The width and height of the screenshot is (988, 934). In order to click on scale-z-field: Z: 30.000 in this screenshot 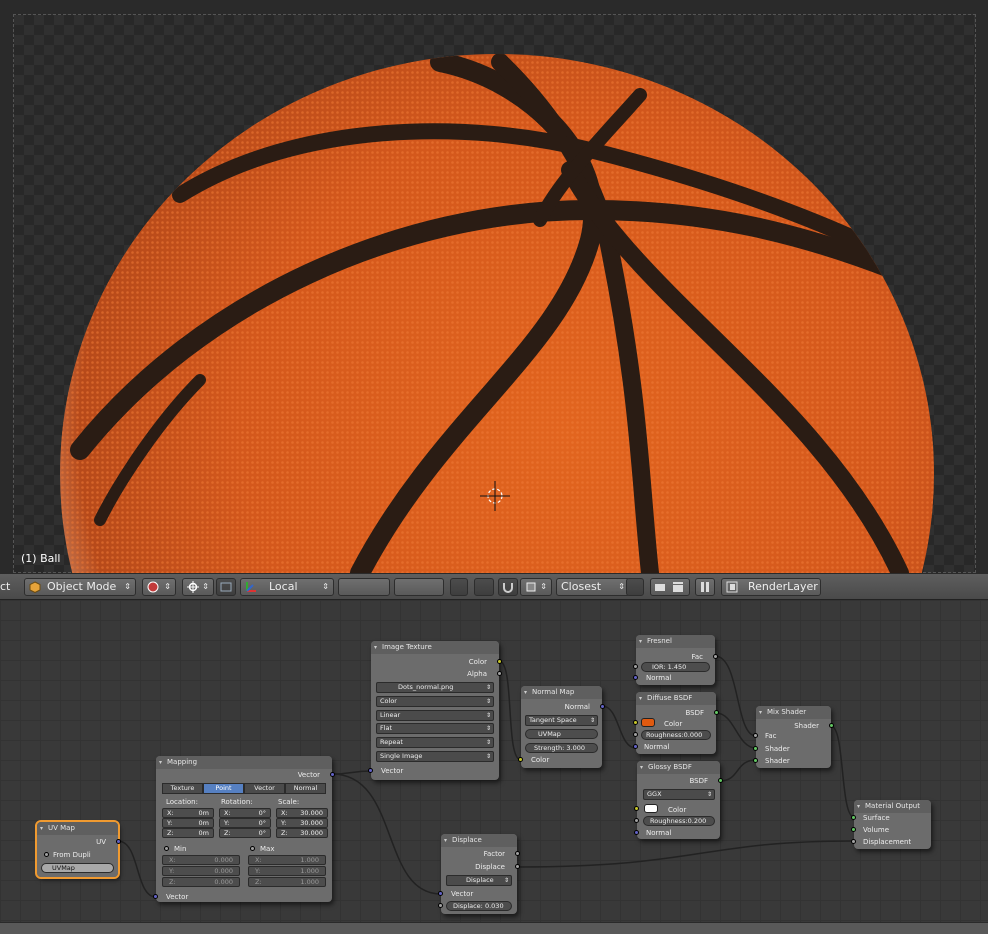, I will do `click(302, 833)`.